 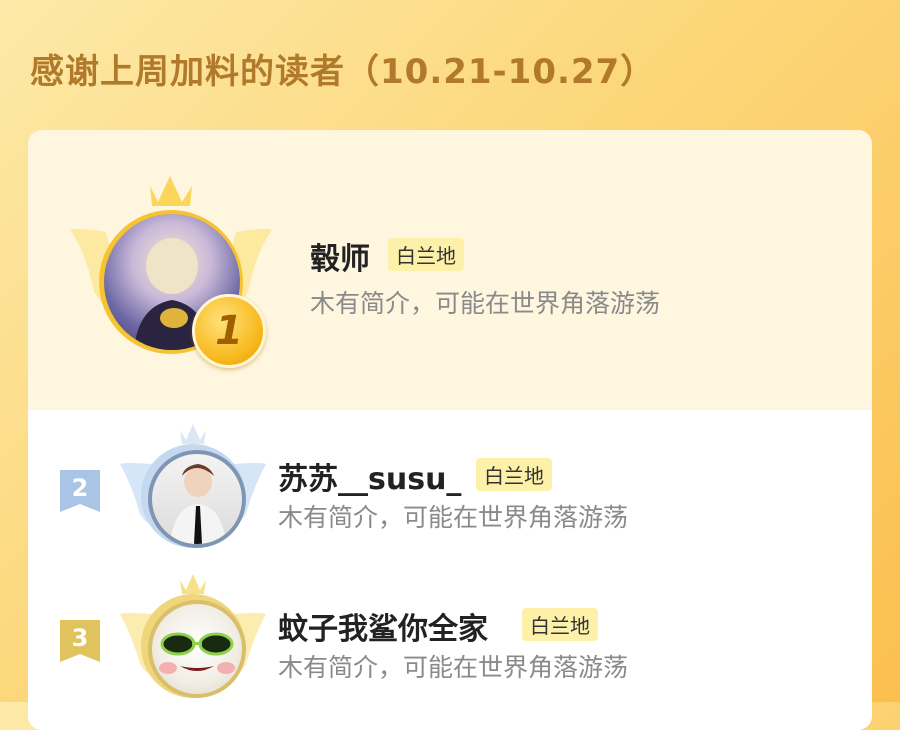 What do you see at coordinates (343, 72) in the screenshot?
I see `page-title: 感谢上周加料的读者（10.21-10.27）` at bounding box center [343, 72].